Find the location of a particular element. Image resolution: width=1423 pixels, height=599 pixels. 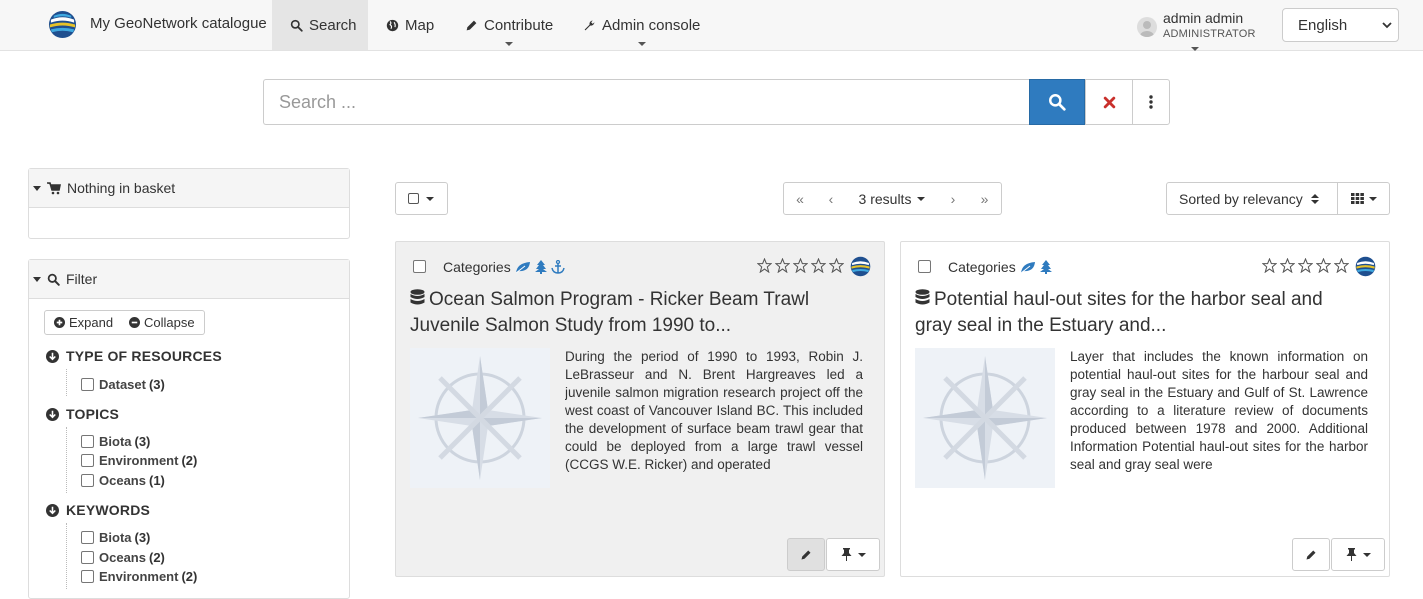

more-options-button is located at coordinates (1151, 102).